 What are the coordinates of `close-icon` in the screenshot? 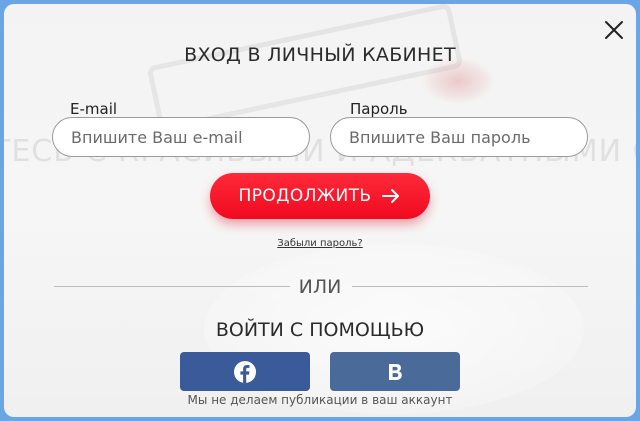 It's located at (614, 30).